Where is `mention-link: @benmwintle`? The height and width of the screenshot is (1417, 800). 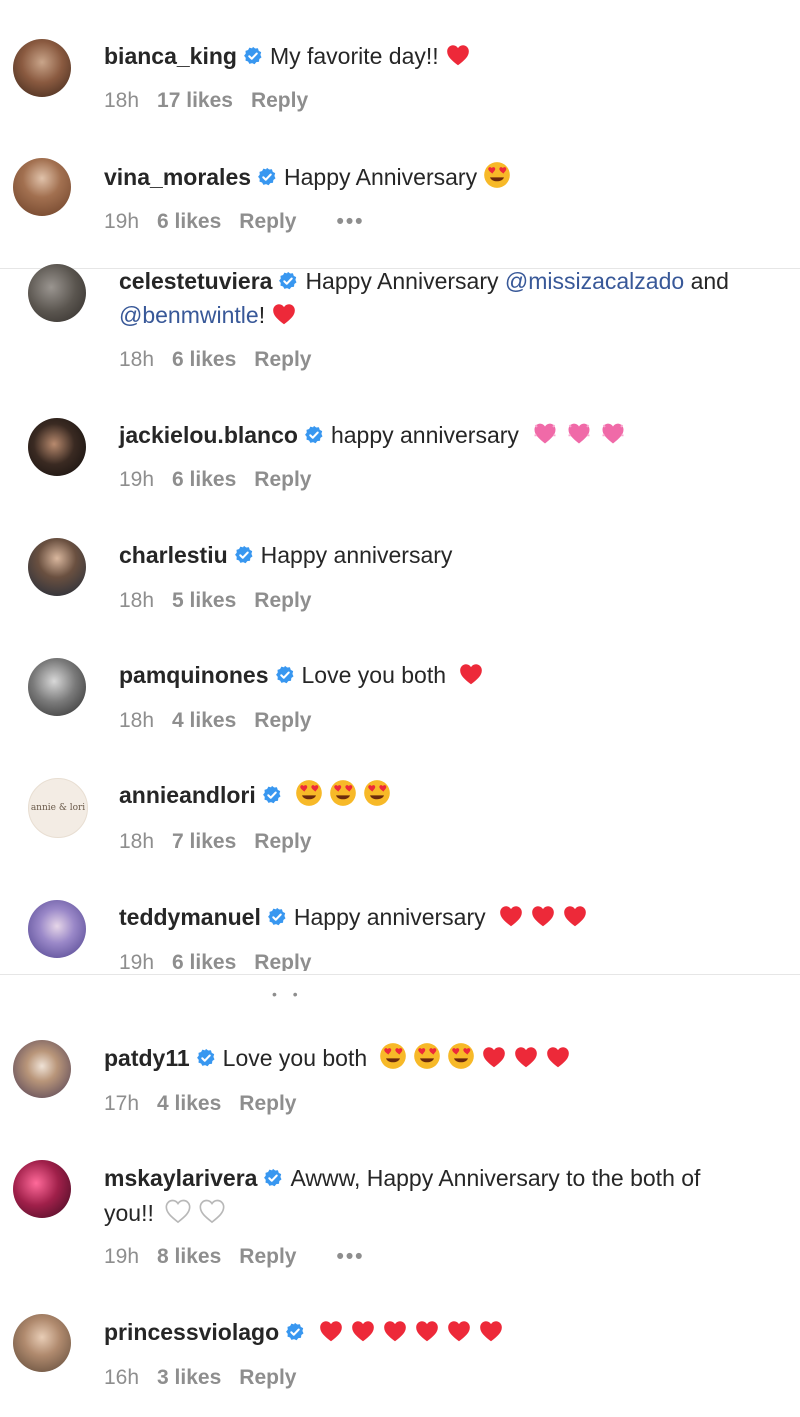
mention-link: @benmwintle is located at coordinates (189, 315).